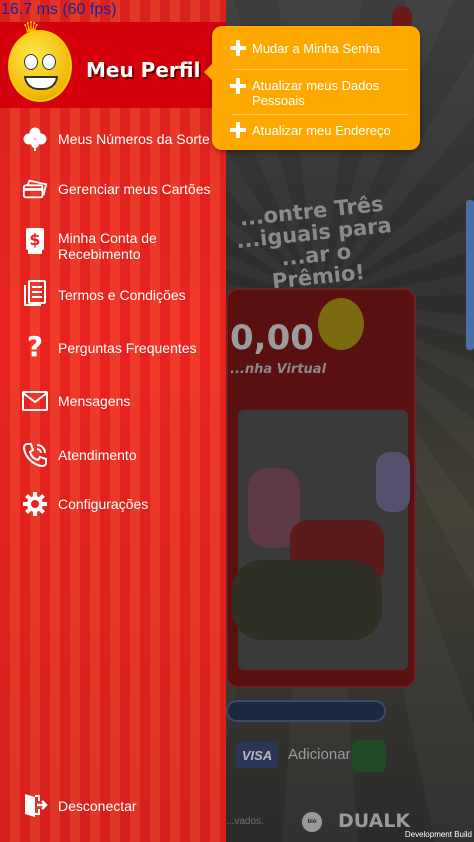 This screenshot has height=842, width=474. What do you see at coordinates (306, 711) in the screenshot?
I see `prize-progress-bar` at bounding box center [306, 711].